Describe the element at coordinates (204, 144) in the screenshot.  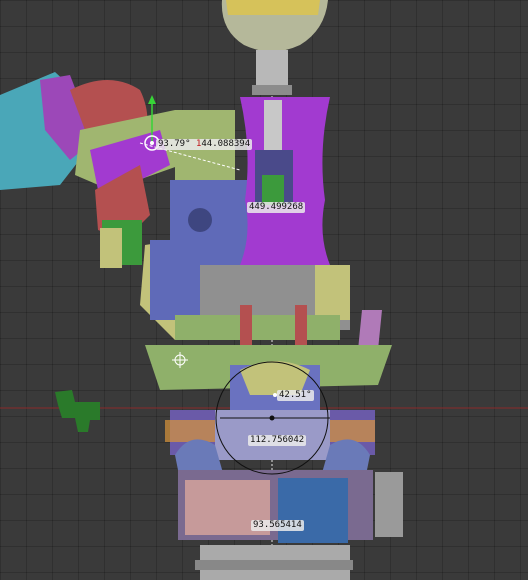
I see `angle-top-label: 93.79° 144.088394` at that location.